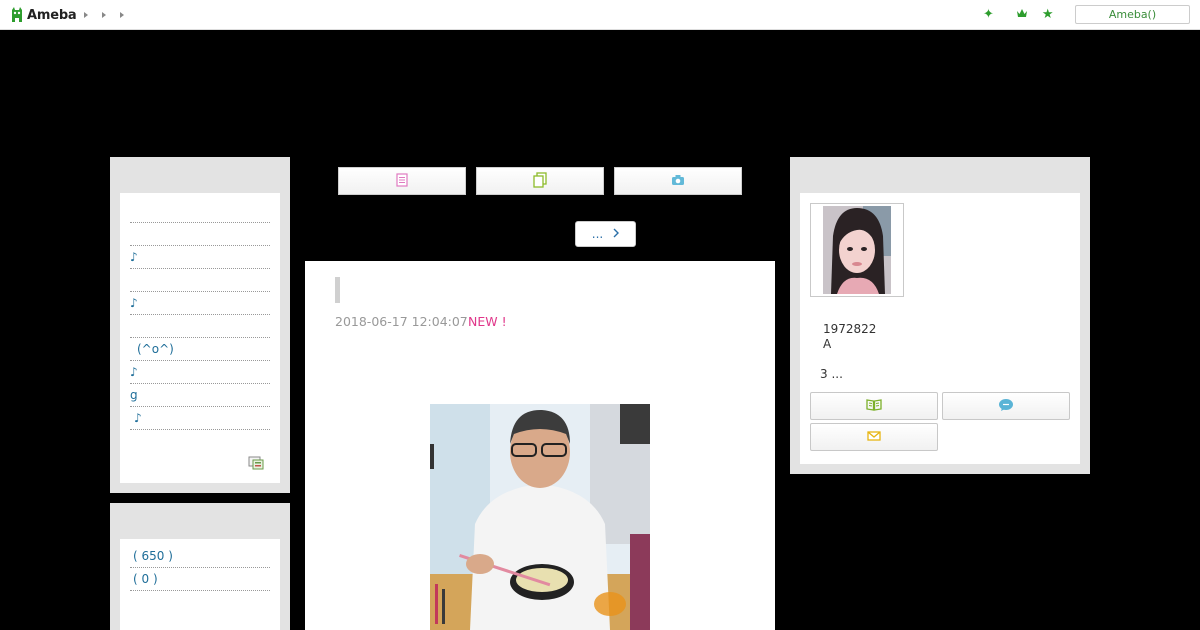 The height and width of the screenshot is (630, 1200). I want to click on profile-id: 1972822, so click(850, 329).